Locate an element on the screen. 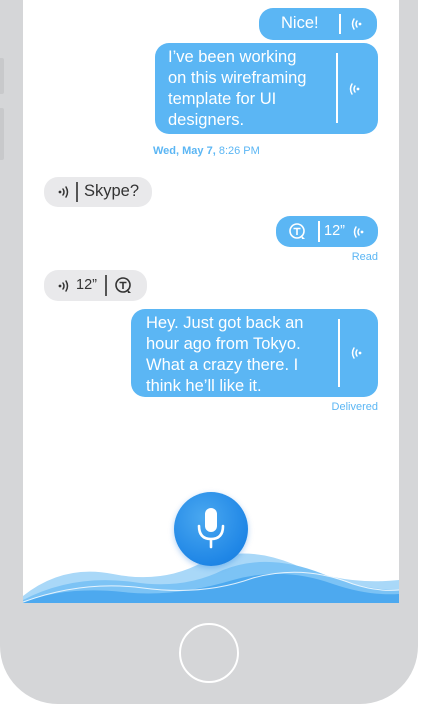  incoming-message-skype: Skype? is located at coordinates (98, 192).